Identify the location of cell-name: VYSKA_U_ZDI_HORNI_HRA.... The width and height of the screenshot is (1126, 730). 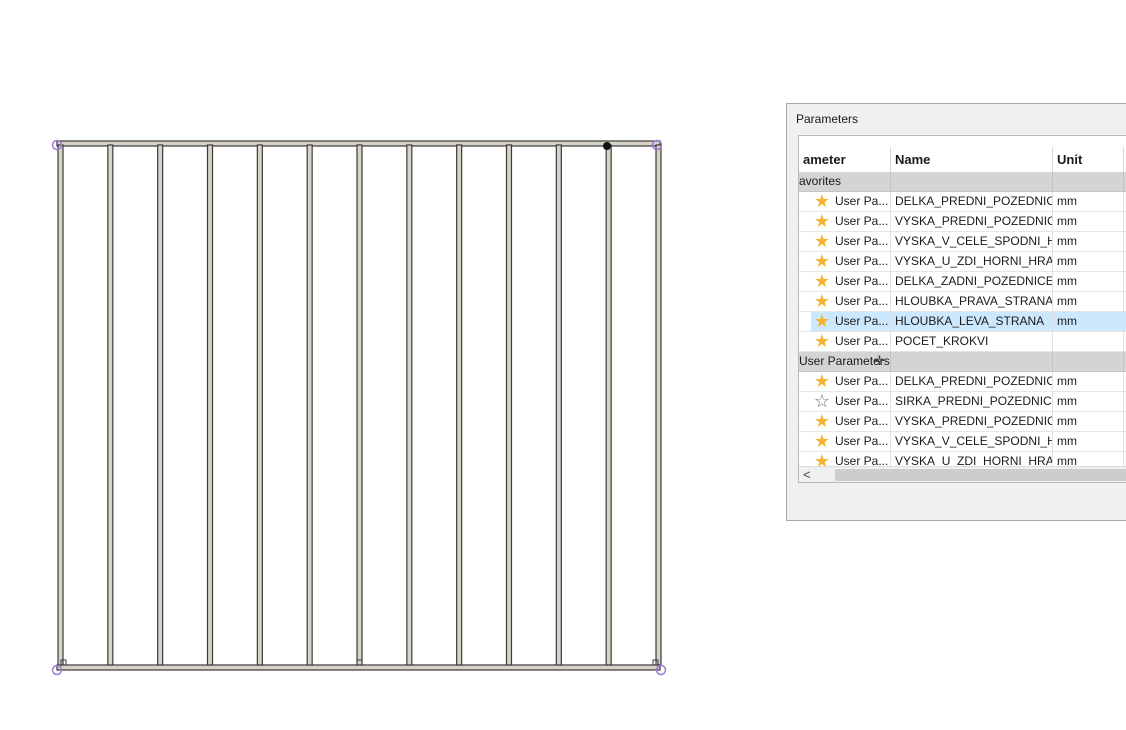
(972, 261).